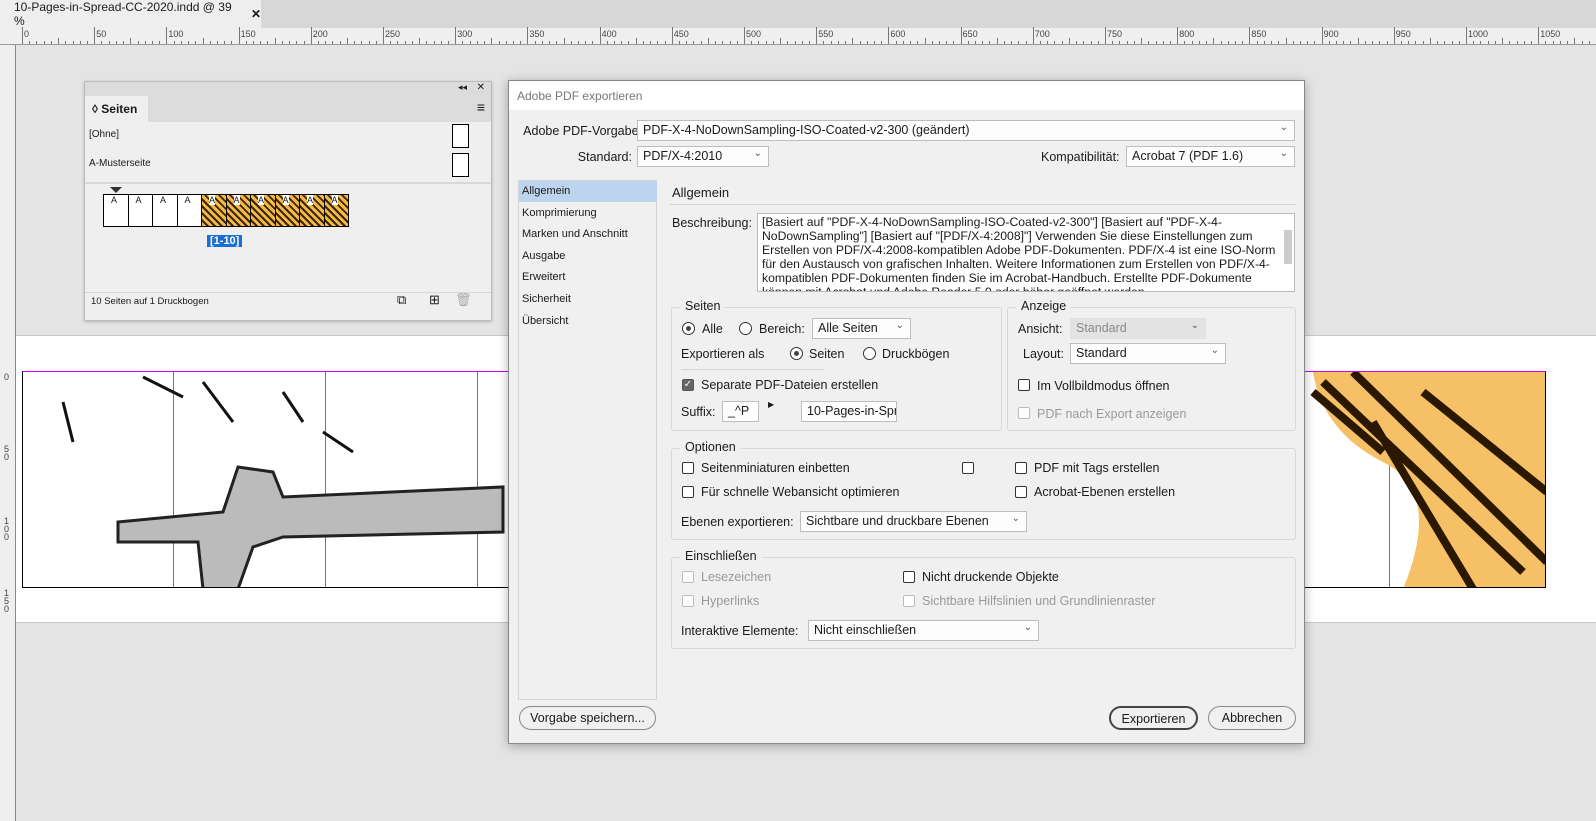 The height and width of the screenshot is (821, 1596). I want to click on suffix-input: _^P, so click(740, 411).